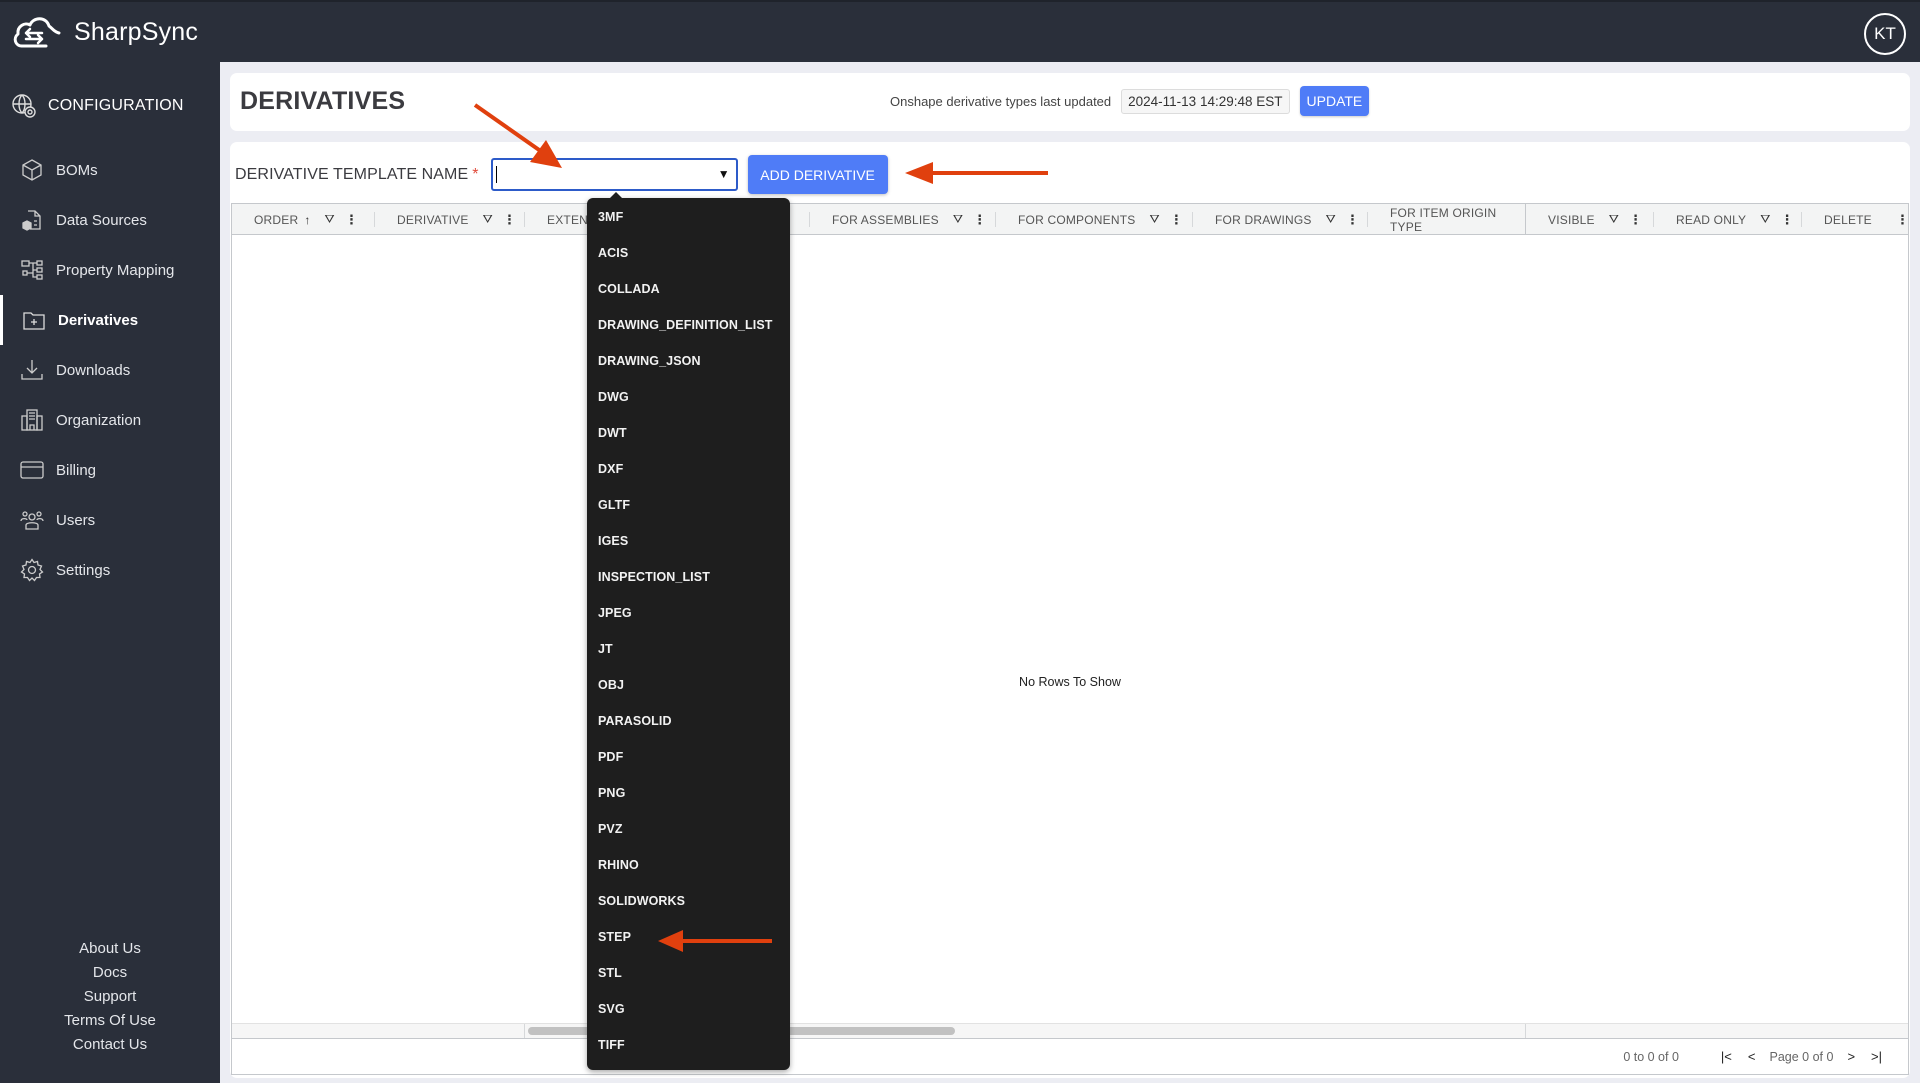 The height and width of the screenshot is (1083, 1920). What do you see at coordinates (688, 545) in the screenshot?
I see `dropdown-option-iges: IGES` at bounding box center [688, 545].